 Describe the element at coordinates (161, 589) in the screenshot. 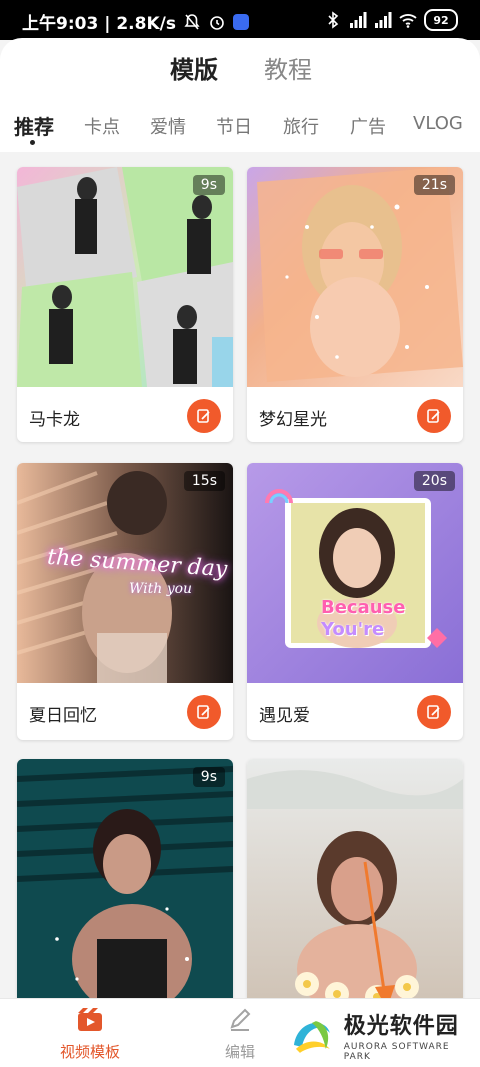

I see `overlay-subtext: With you` at that location.